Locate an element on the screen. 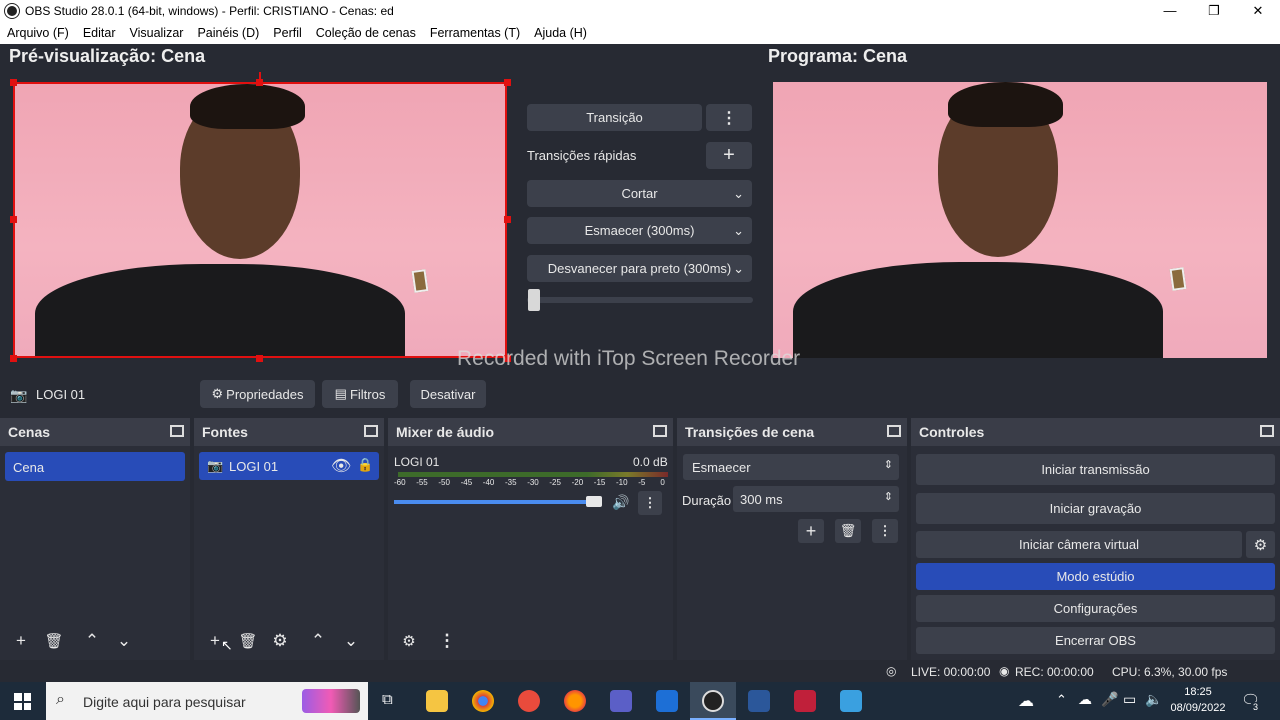  mixer-scale-tick: -45 is located at coordinates (466, 482).